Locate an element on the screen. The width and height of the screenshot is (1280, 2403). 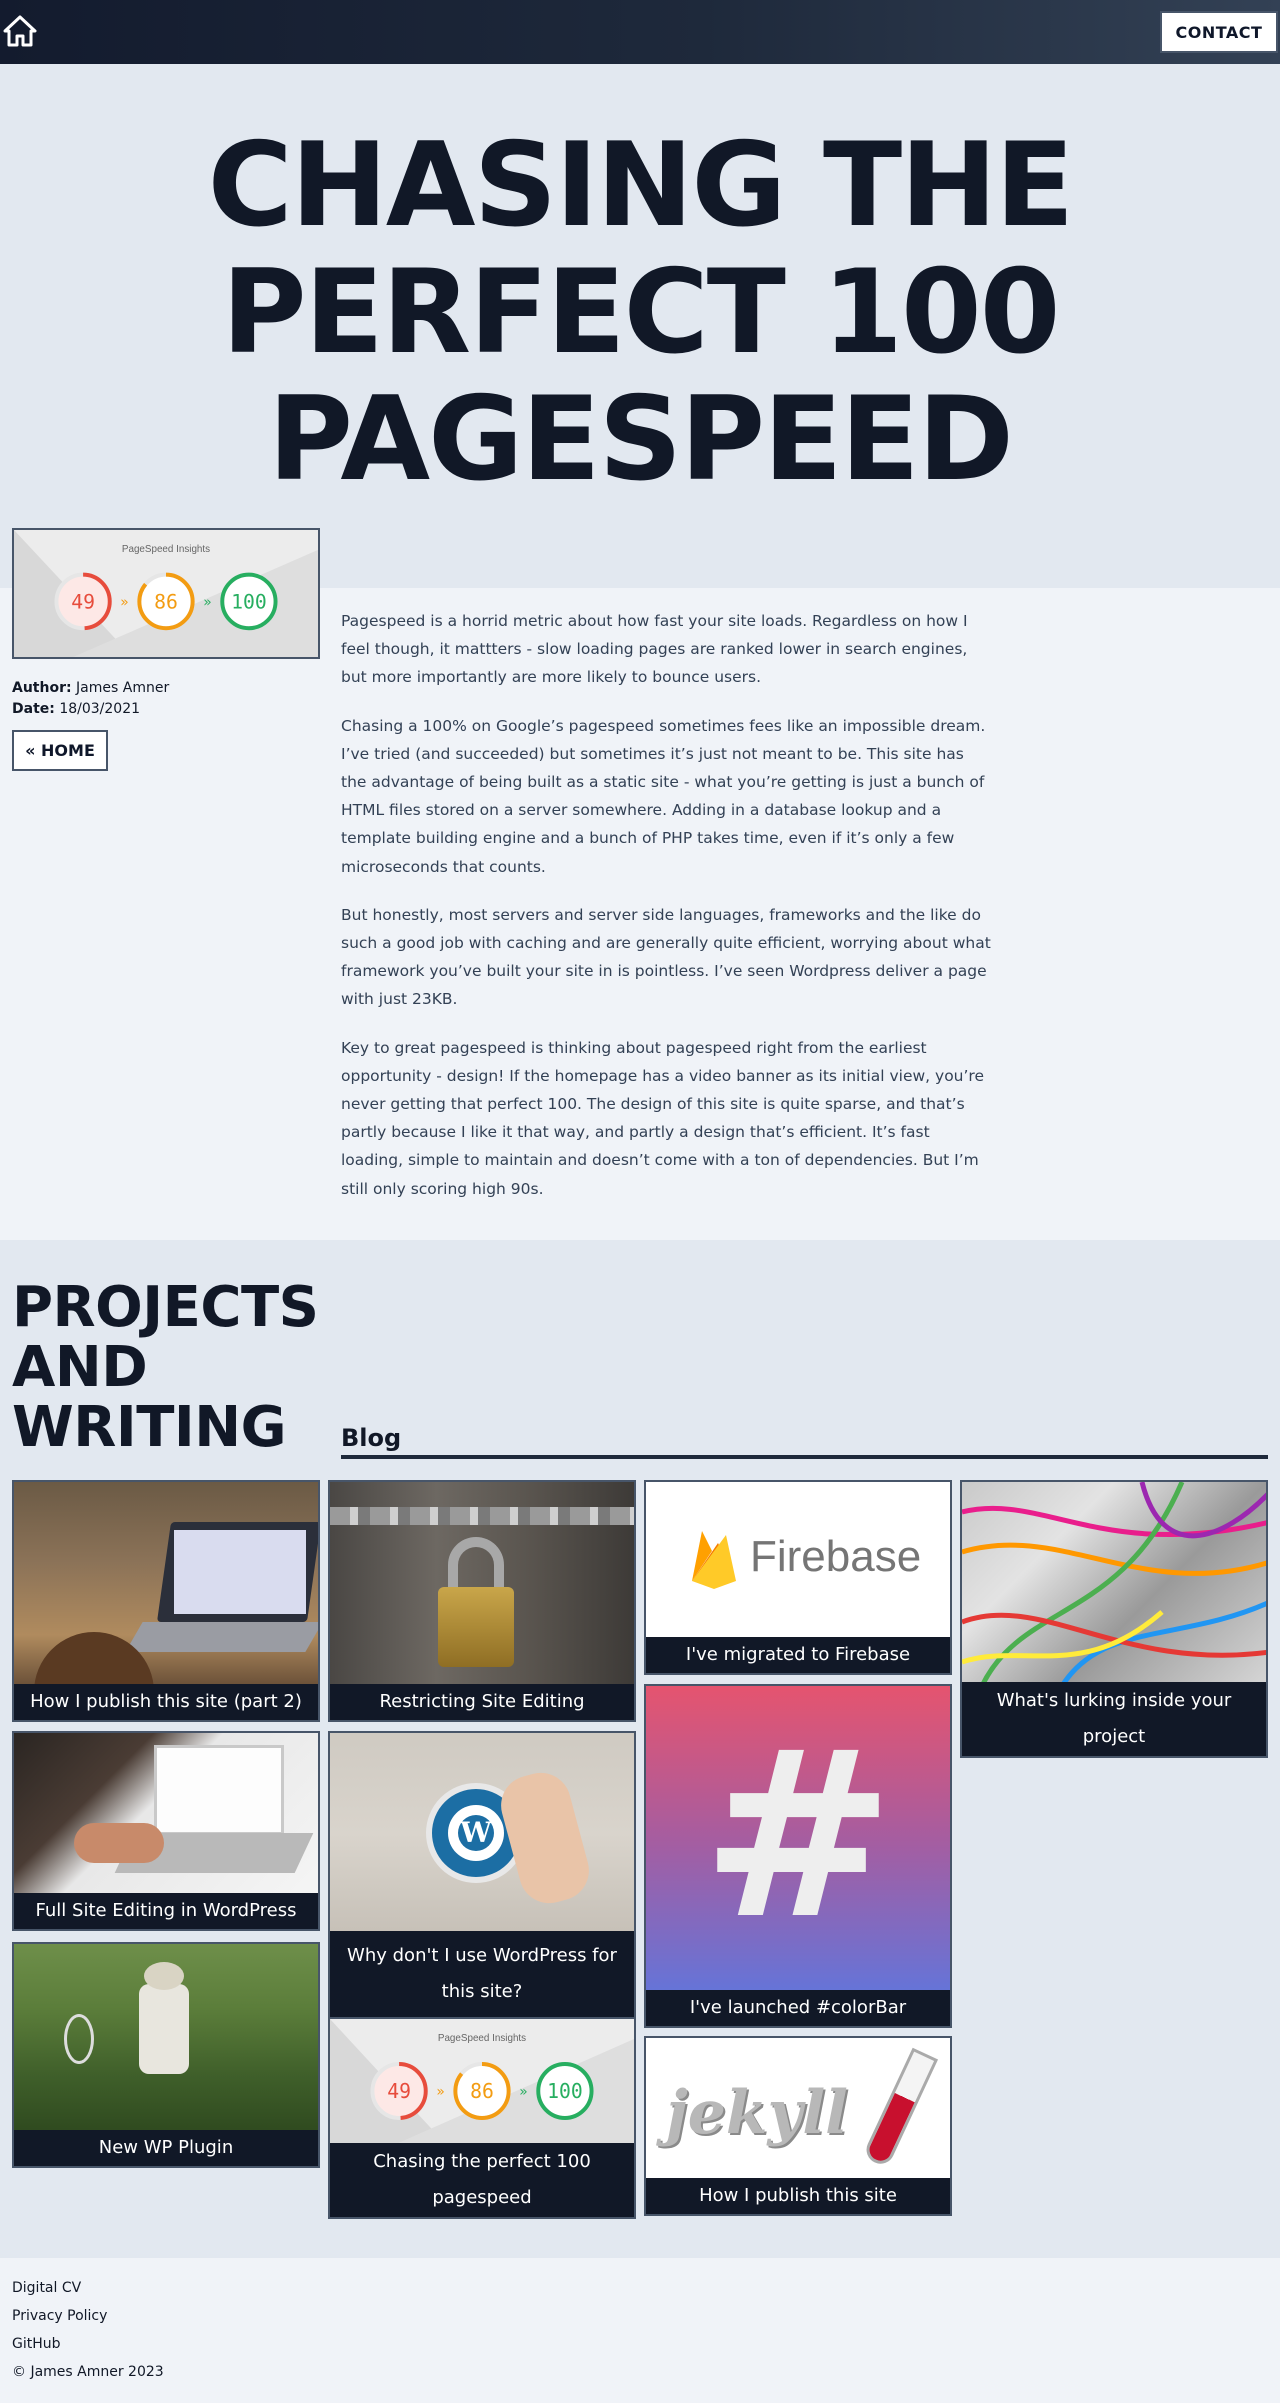
footer is located at coordinates (640, 2330).